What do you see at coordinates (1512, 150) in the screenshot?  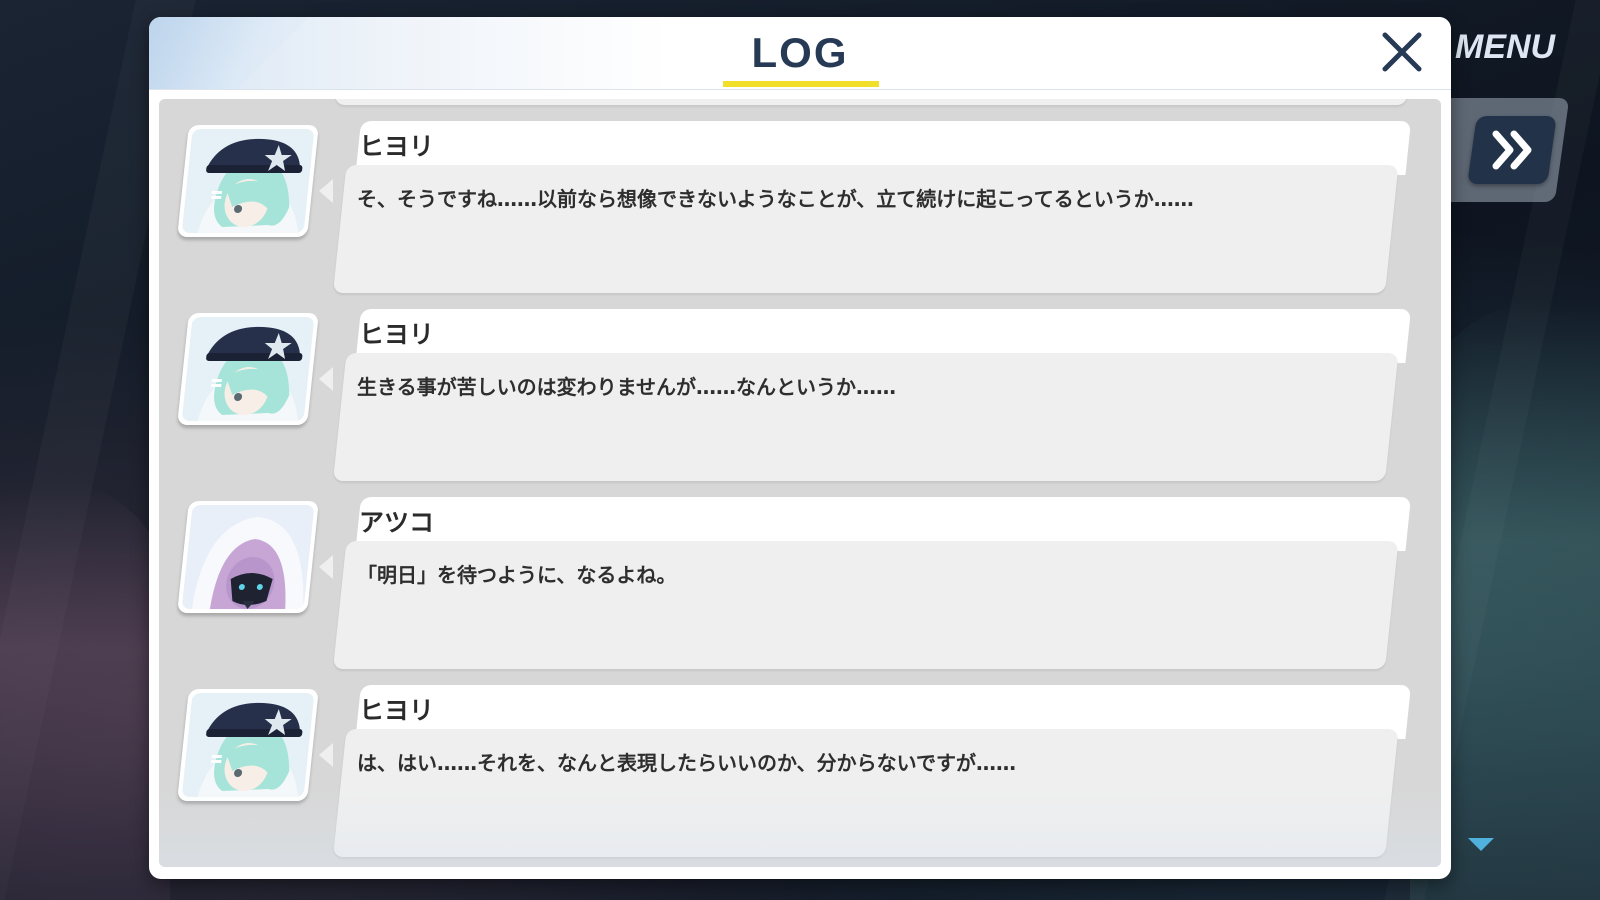 I see `double-chevron-right-icon` at bounding box center [1512, 150].